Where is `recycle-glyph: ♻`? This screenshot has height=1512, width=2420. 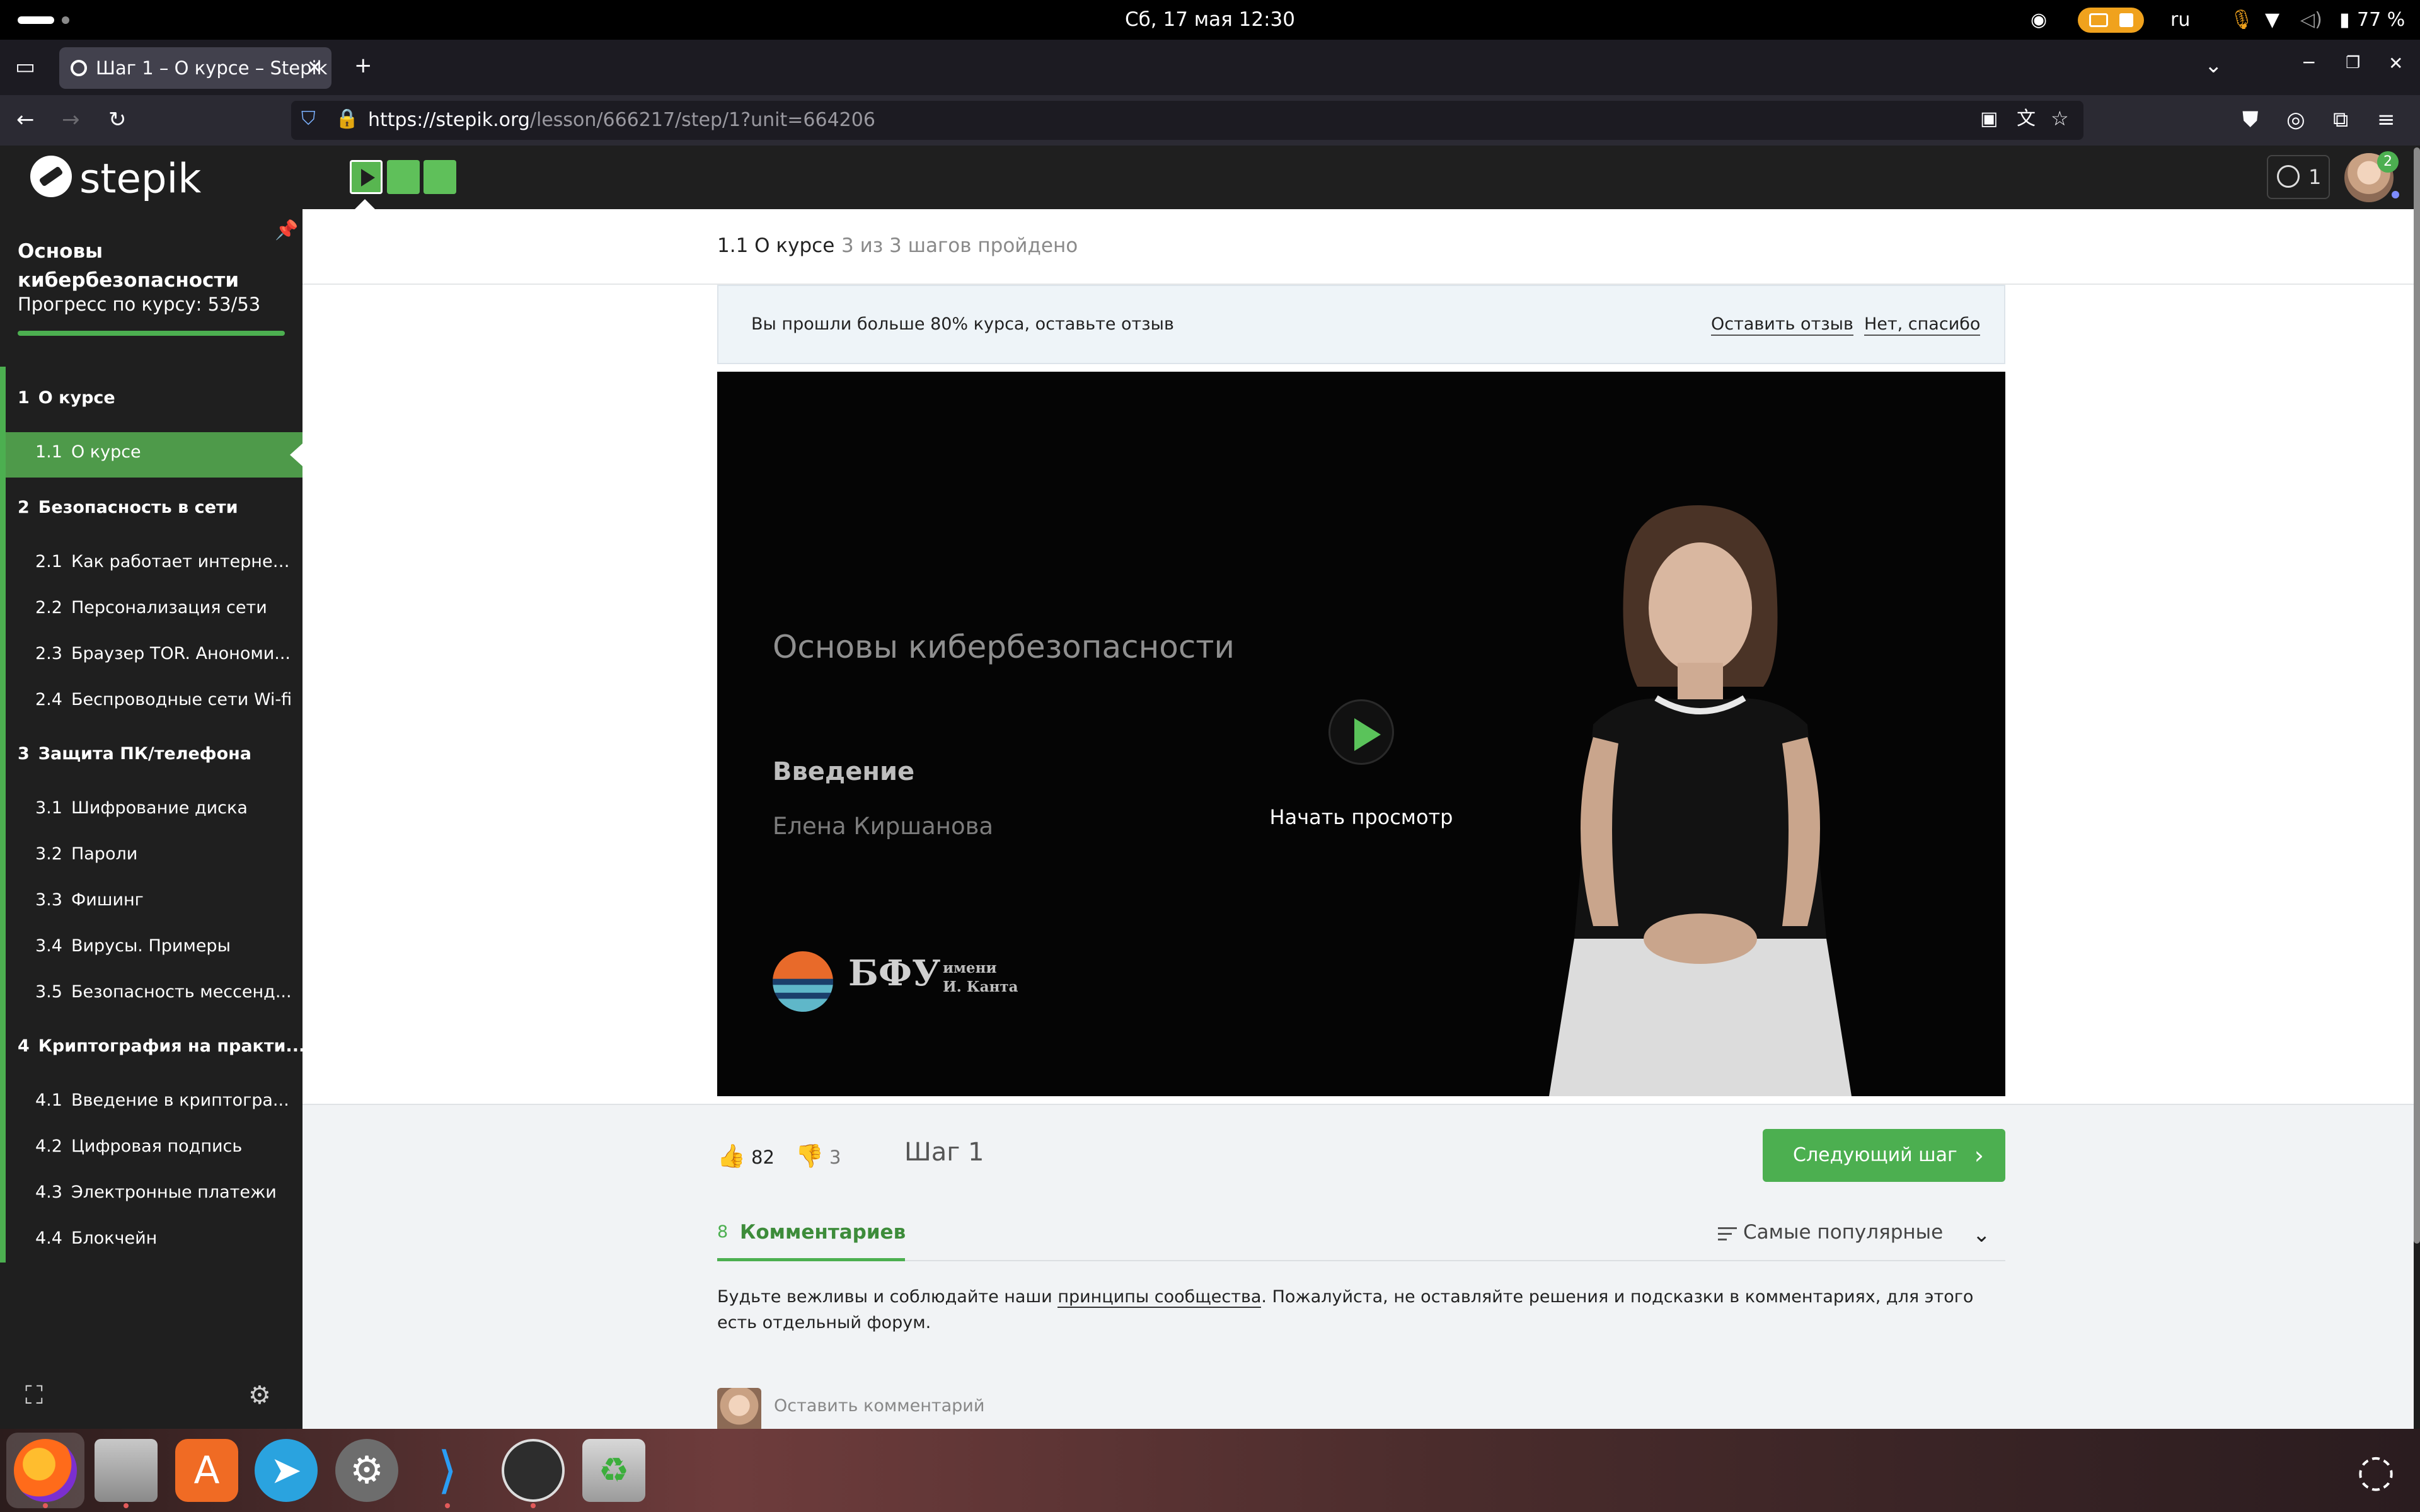
recycle-glyph: ♻ is located at coordinates (614, 1470).